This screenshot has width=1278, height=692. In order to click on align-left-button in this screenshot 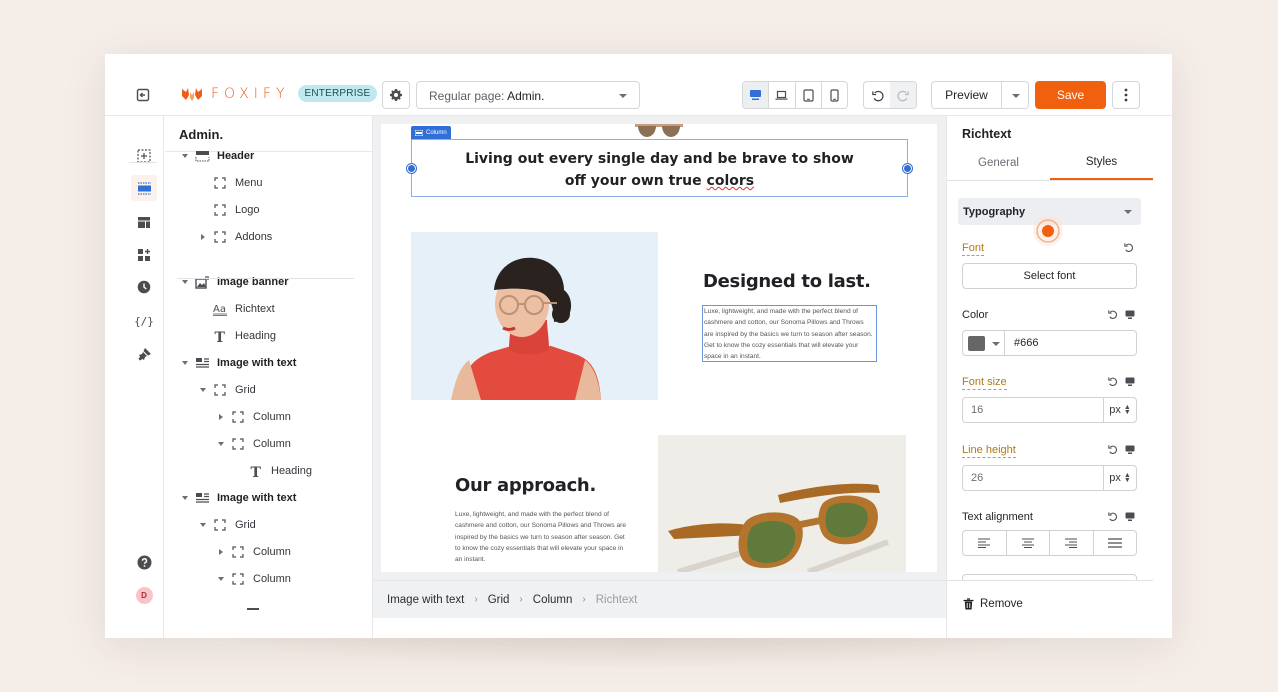, I will do `click(985, 543)`.